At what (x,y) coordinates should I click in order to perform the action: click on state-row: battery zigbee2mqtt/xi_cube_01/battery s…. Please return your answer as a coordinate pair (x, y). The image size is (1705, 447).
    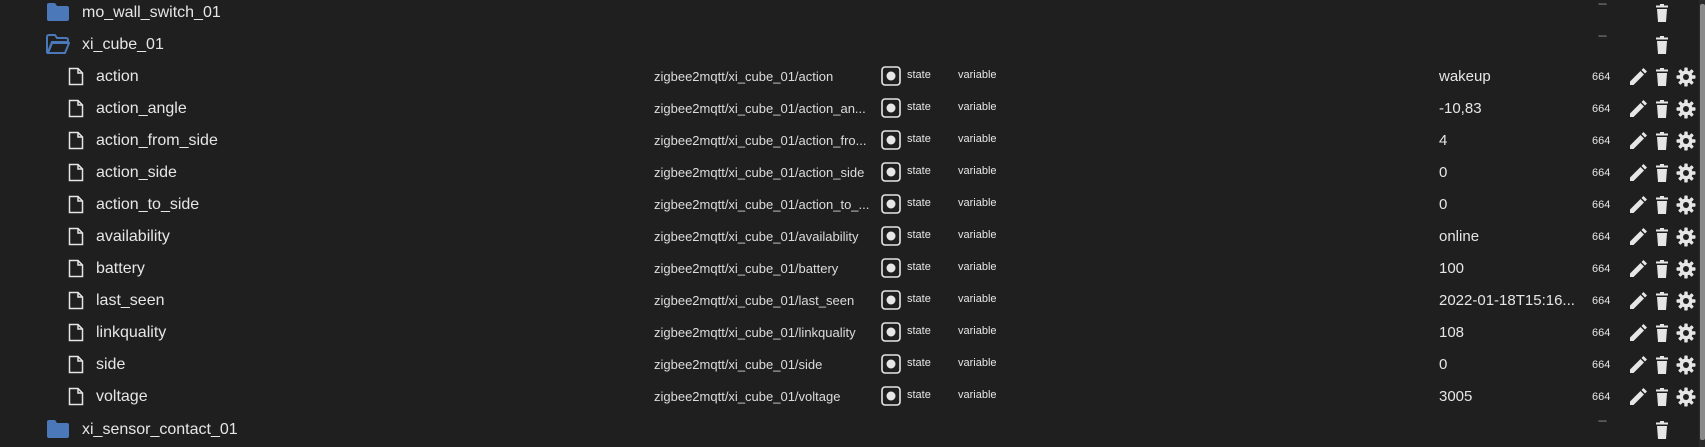
    Looking at the image, I should click on (852, 268).